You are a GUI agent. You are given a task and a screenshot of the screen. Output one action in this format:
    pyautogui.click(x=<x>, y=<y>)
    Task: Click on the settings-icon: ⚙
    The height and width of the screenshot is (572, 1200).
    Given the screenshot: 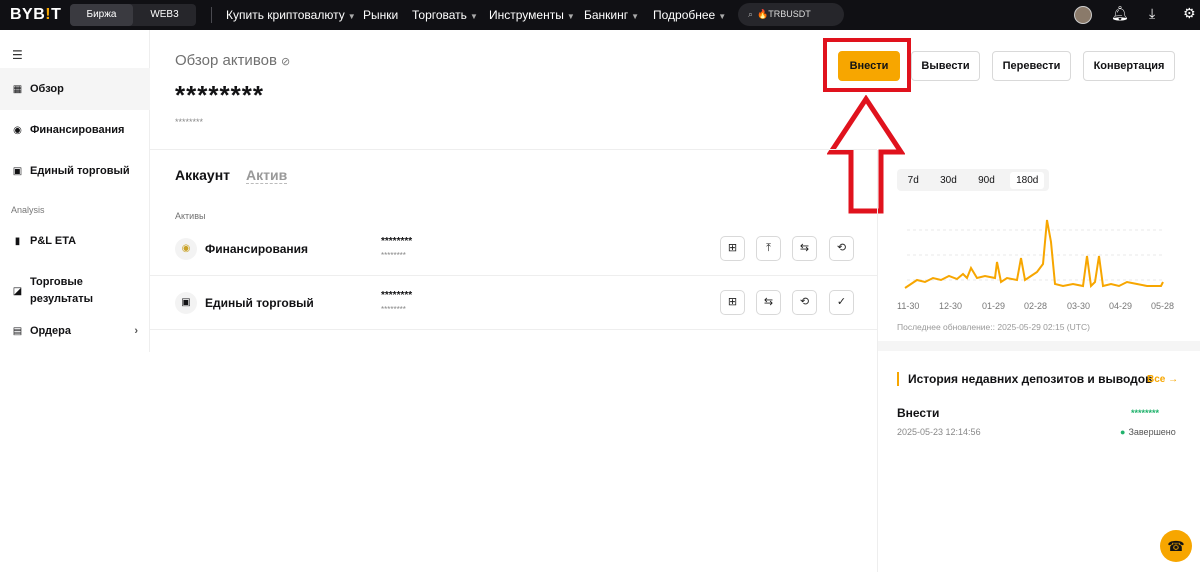 What is the action you would take?
    pyautogui.click(x=1189, y=13)
    